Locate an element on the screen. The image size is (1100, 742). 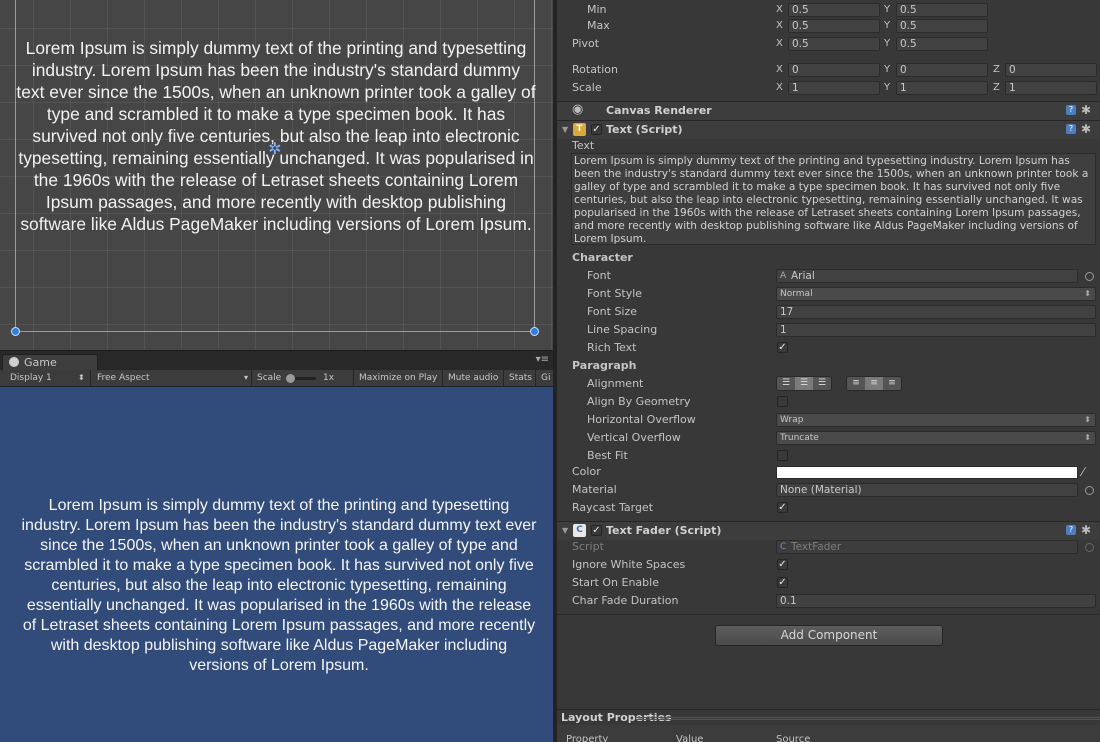
align-left-icon: ☰ is located at coordinates (786, 383).